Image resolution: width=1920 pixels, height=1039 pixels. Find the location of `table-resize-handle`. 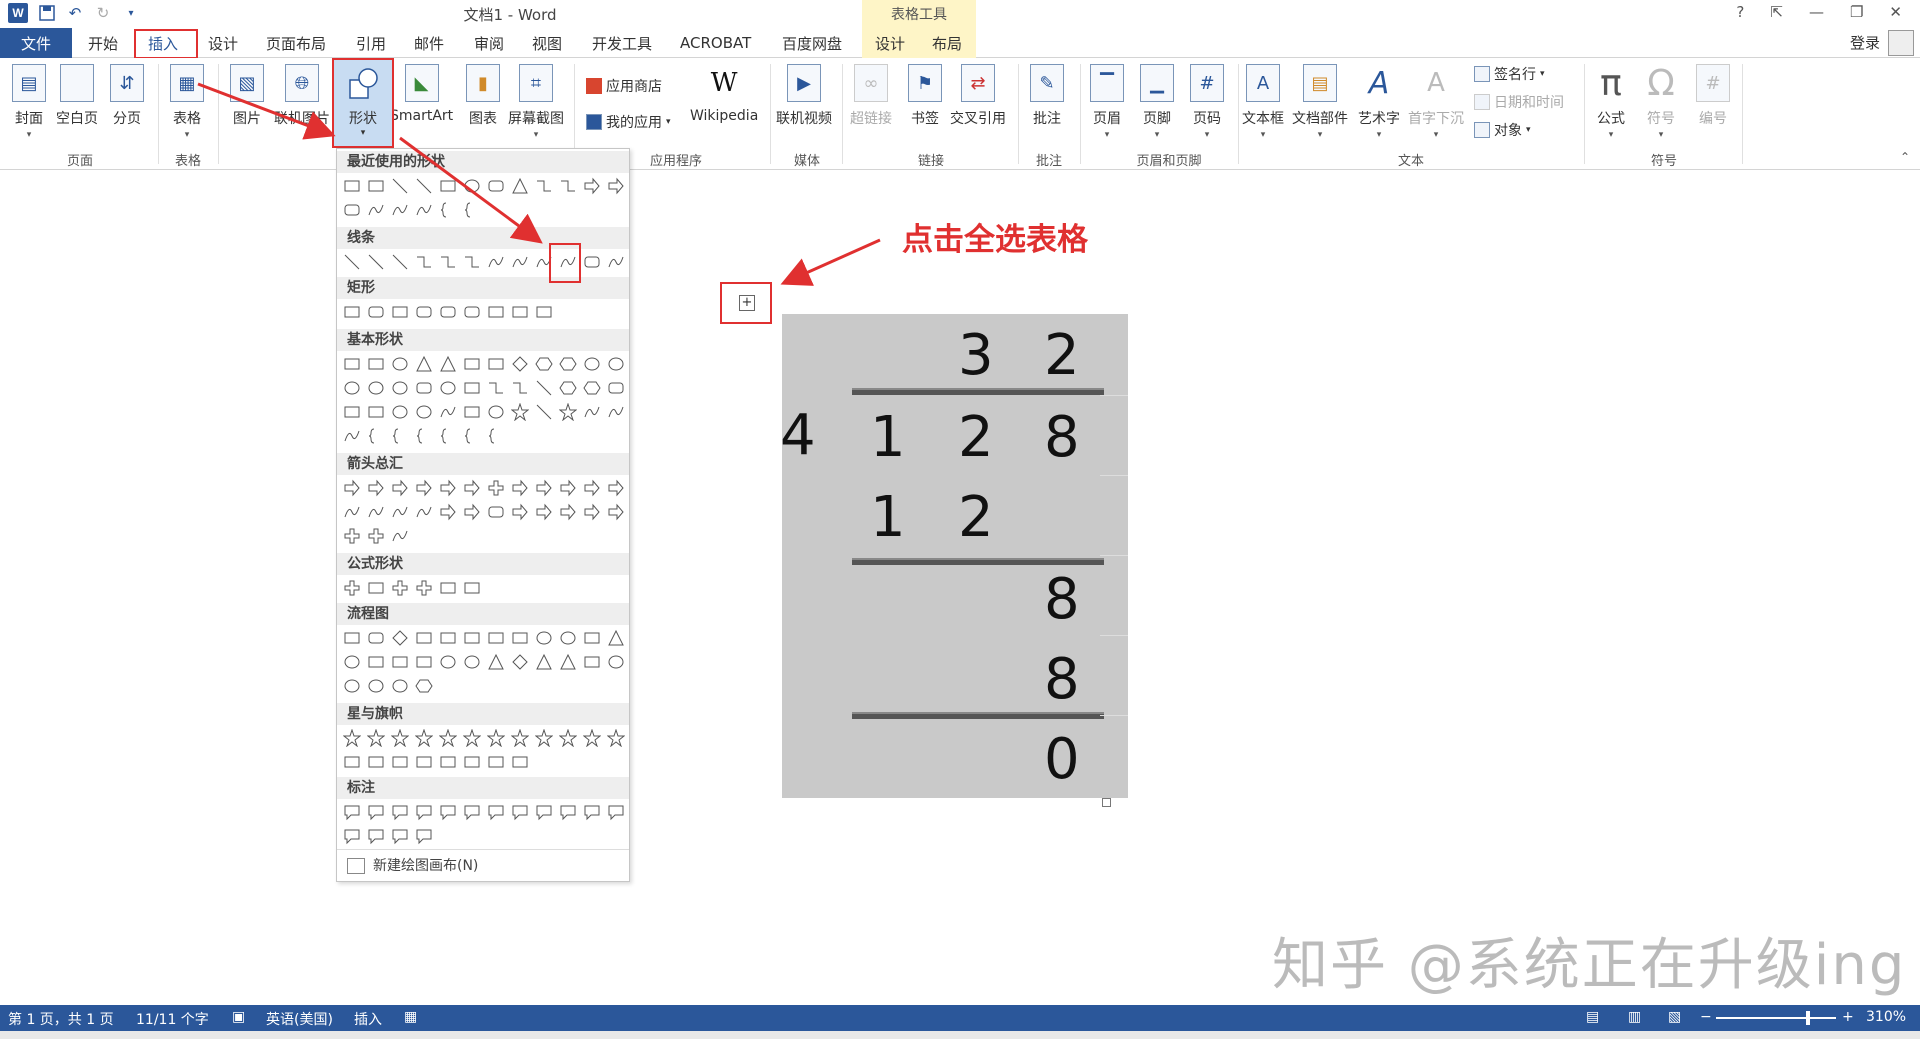

table-resize-handle is located at coordinates (1106, 802).